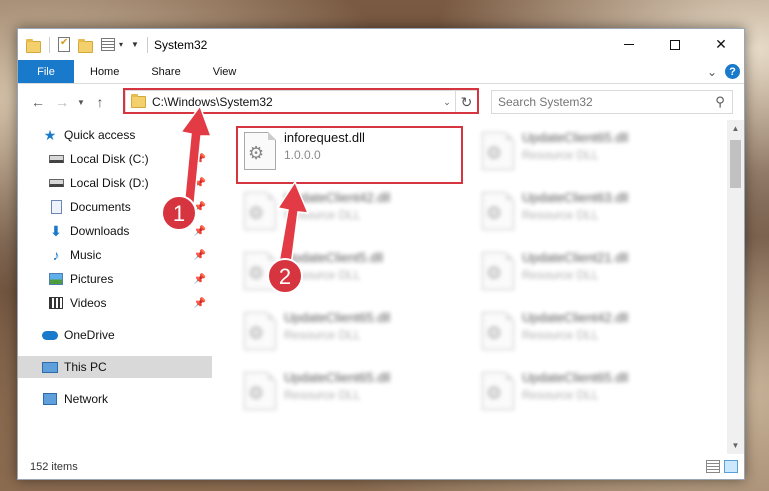 This screenshot has height=491, width=769. Describe the element at coordinates (89, 335) in the screenshot. I see `sidebar-item-label: OneDrive` at that location.